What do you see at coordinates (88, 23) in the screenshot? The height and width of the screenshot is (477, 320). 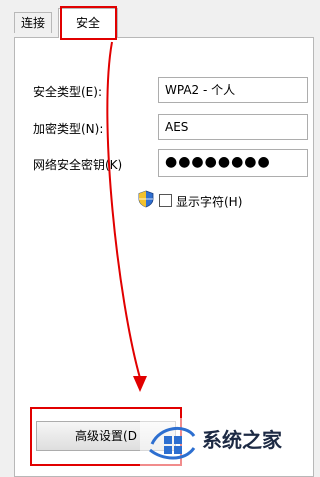 I see `security-tab-highlight` at bounding box center [88, 23].